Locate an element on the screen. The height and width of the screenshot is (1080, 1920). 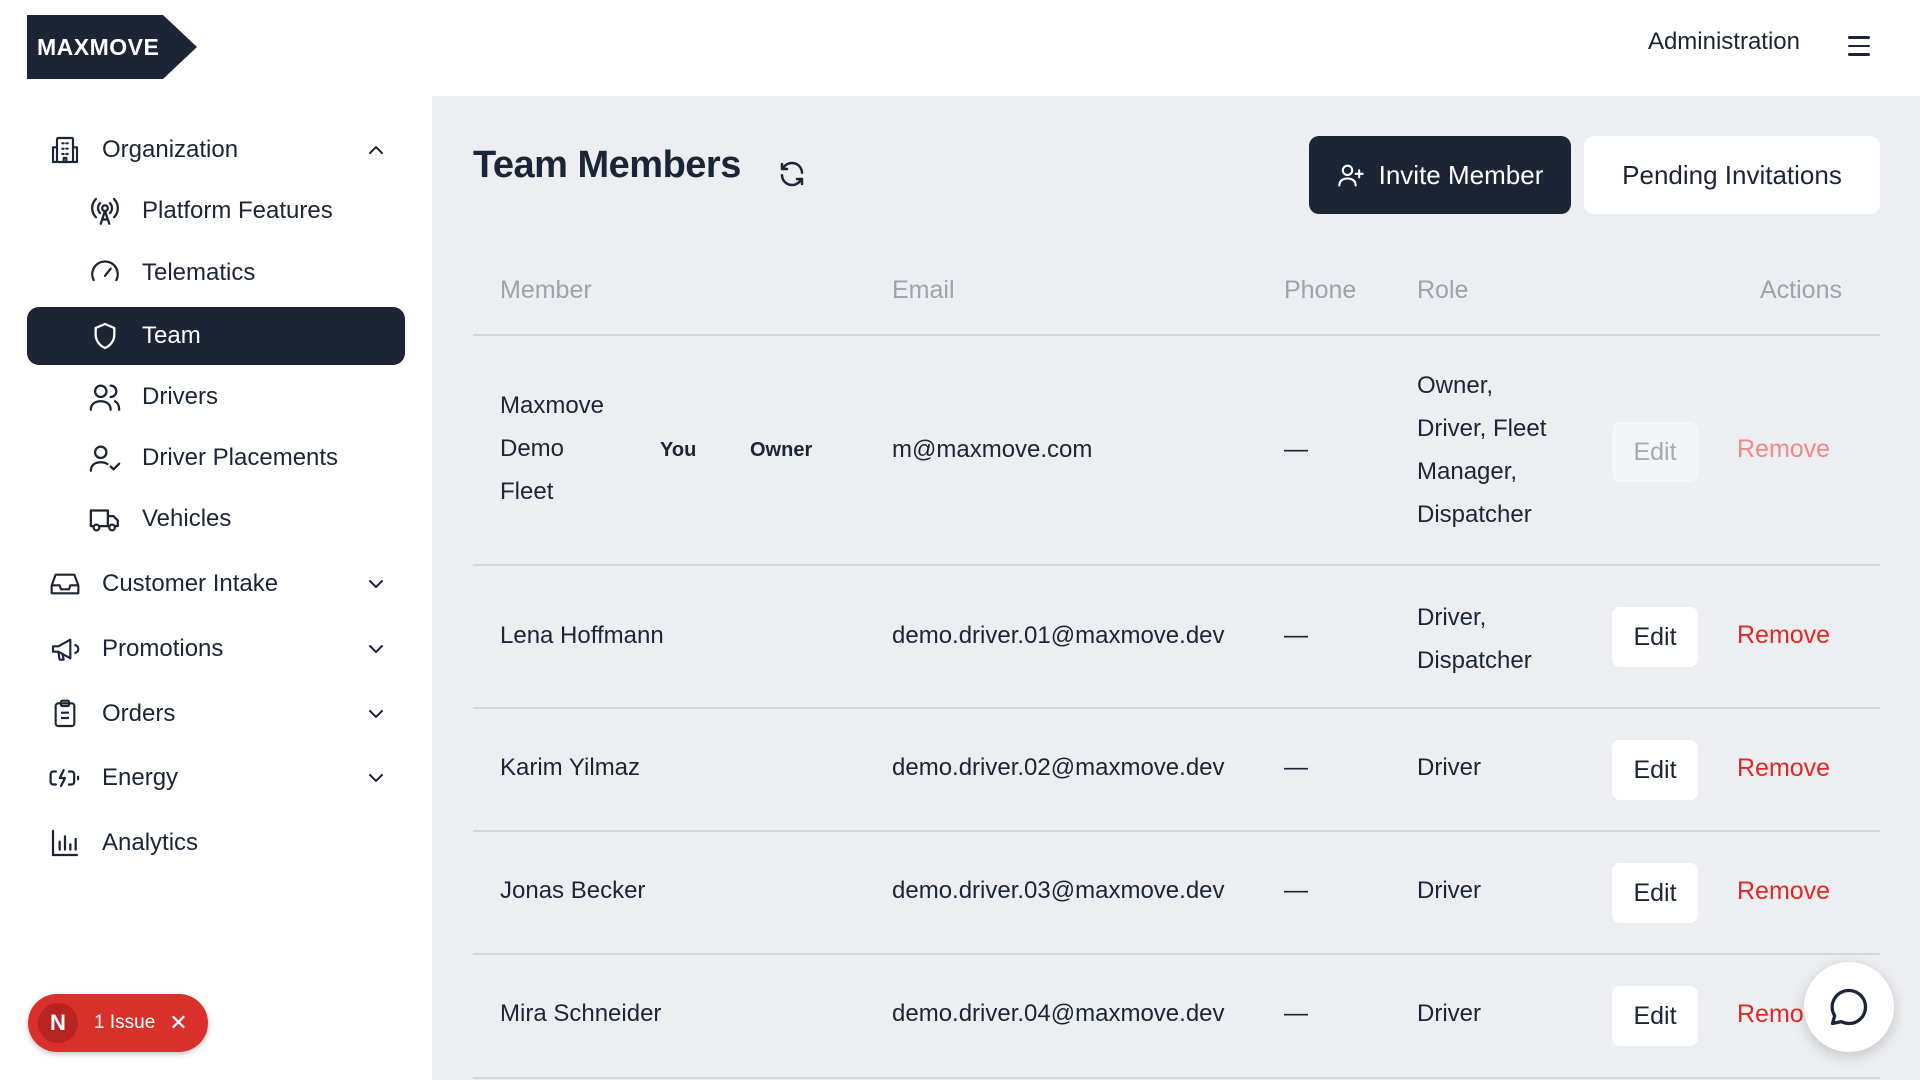
member-email: demo.driver.01@maxmove.dev is located at coordinates (1058, 635).